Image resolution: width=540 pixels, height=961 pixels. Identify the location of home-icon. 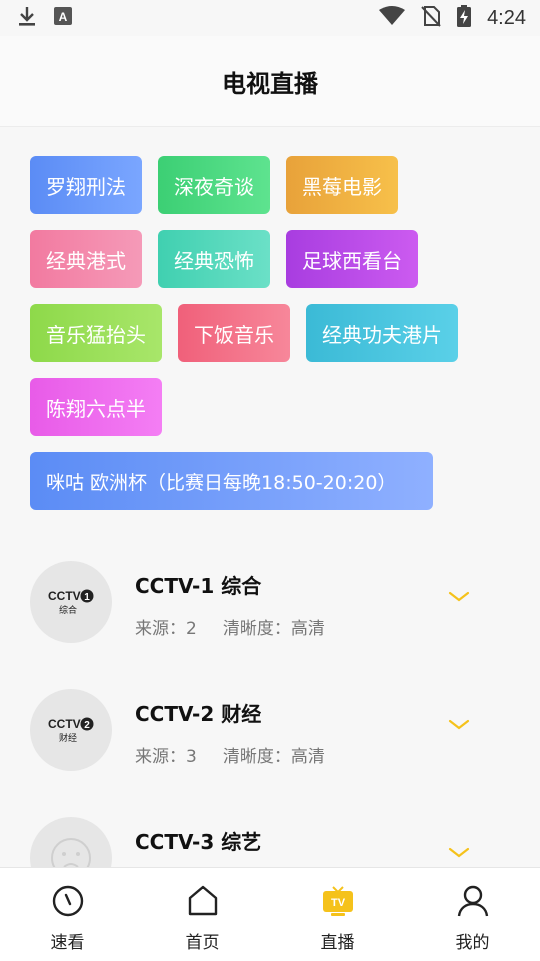
(203, 903).